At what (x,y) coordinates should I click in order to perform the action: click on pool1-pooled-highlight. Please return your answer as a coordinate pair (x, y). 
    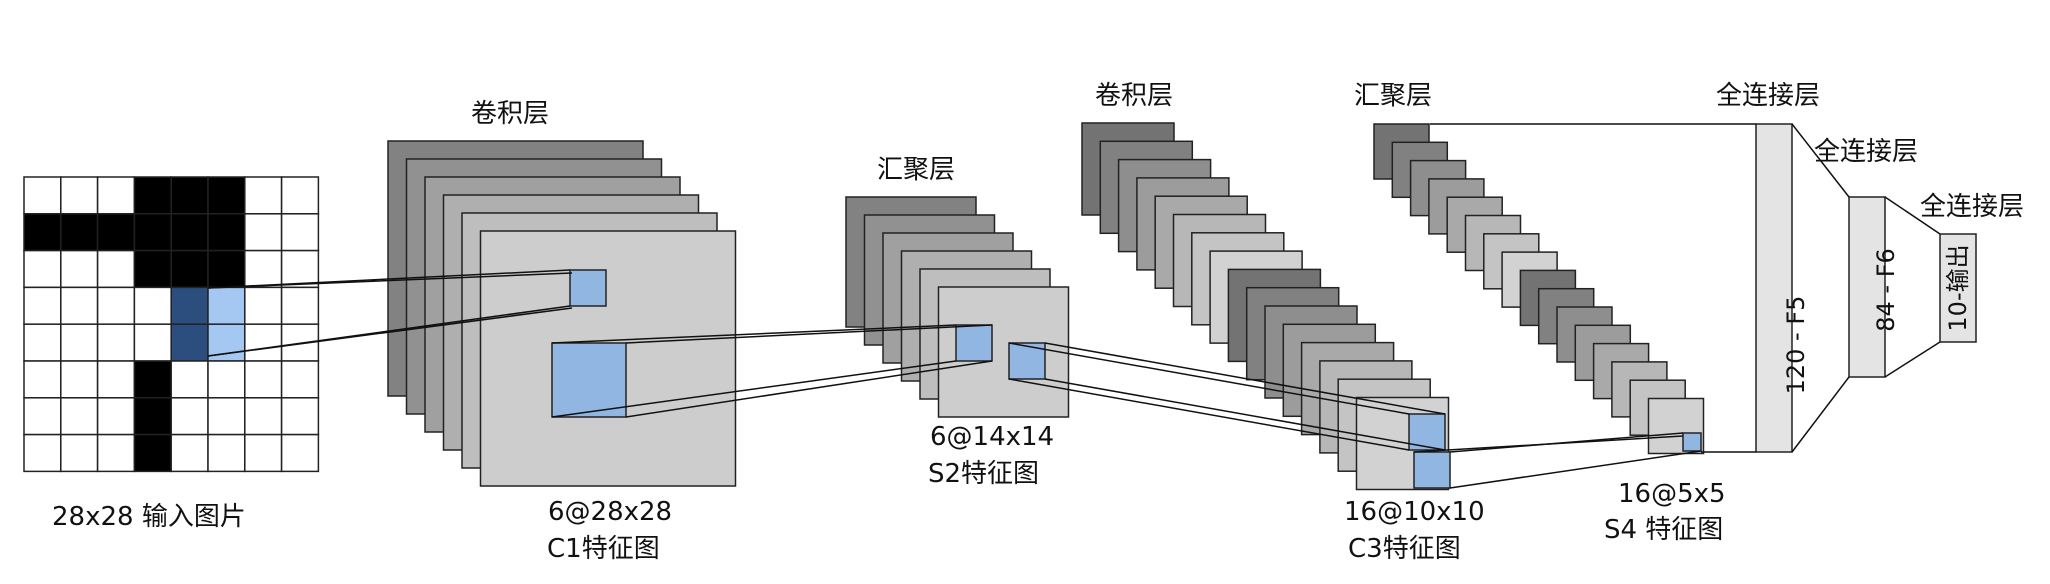
    Looking at the image, I should click on (974, 343).